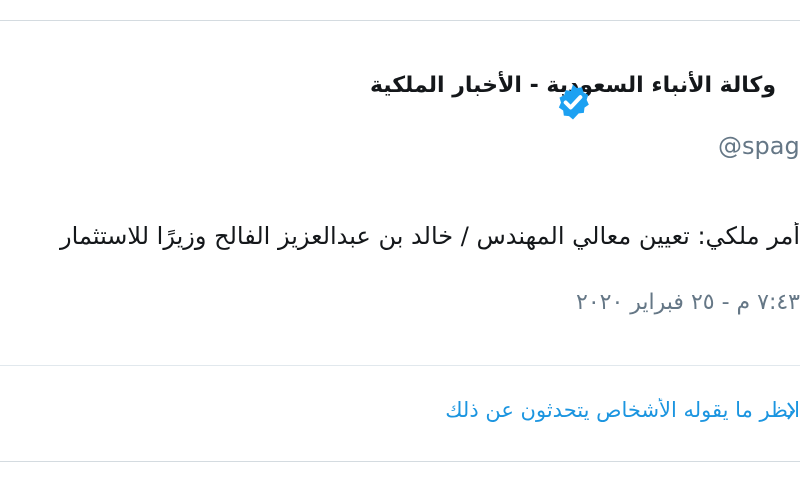  Describe the element at coordinates (400, 302) in the screenshot. I see `tweet-timestamp: ٧:٤٣ م - ٢٥ فبراير ٢٠٢٠` at that location.